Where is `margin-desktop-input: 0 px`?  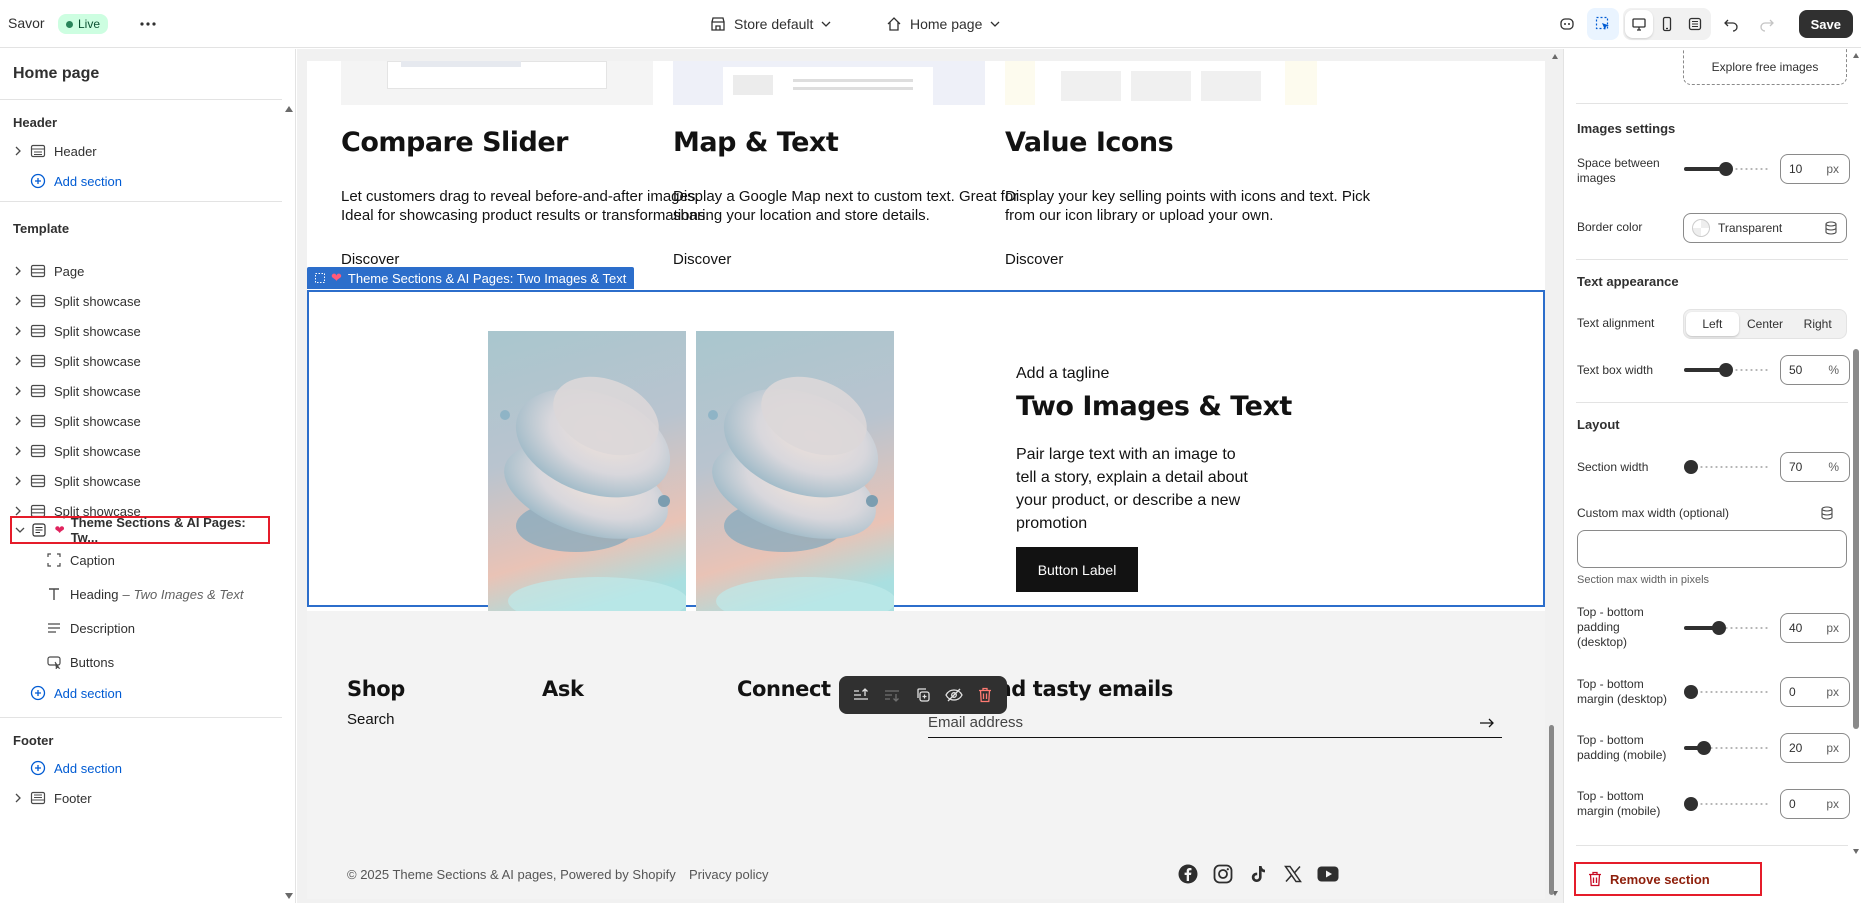
margin-desktop-input: 0 px is located at coordinates (1815, 692).